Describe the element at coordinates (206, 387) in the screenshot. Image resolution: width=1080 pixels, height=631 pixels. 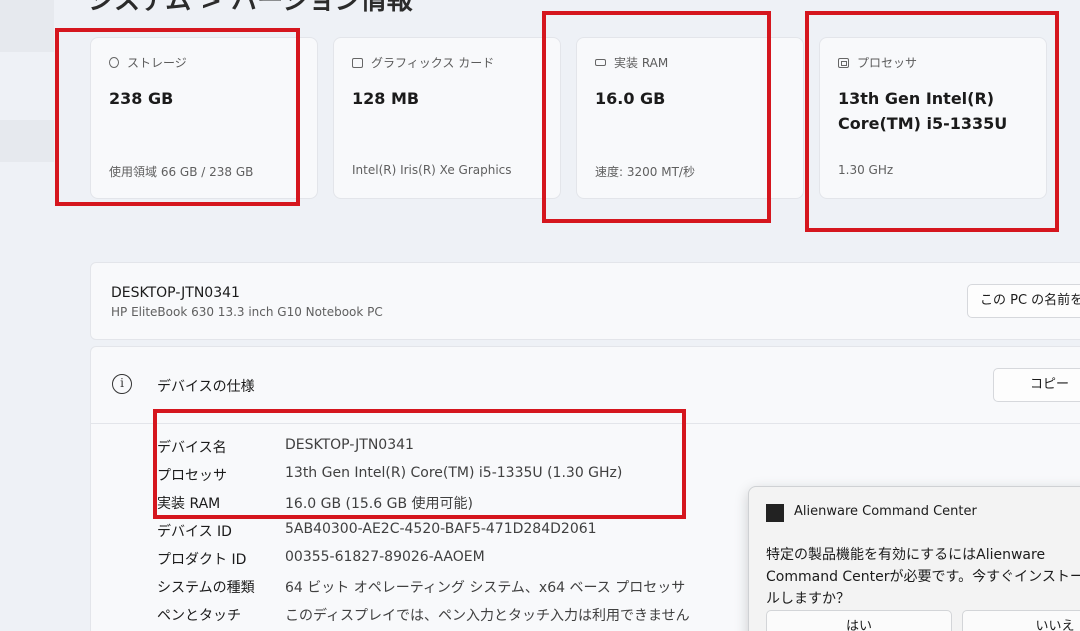
I see `device-specs-title: デバイスの仕様` at that location.